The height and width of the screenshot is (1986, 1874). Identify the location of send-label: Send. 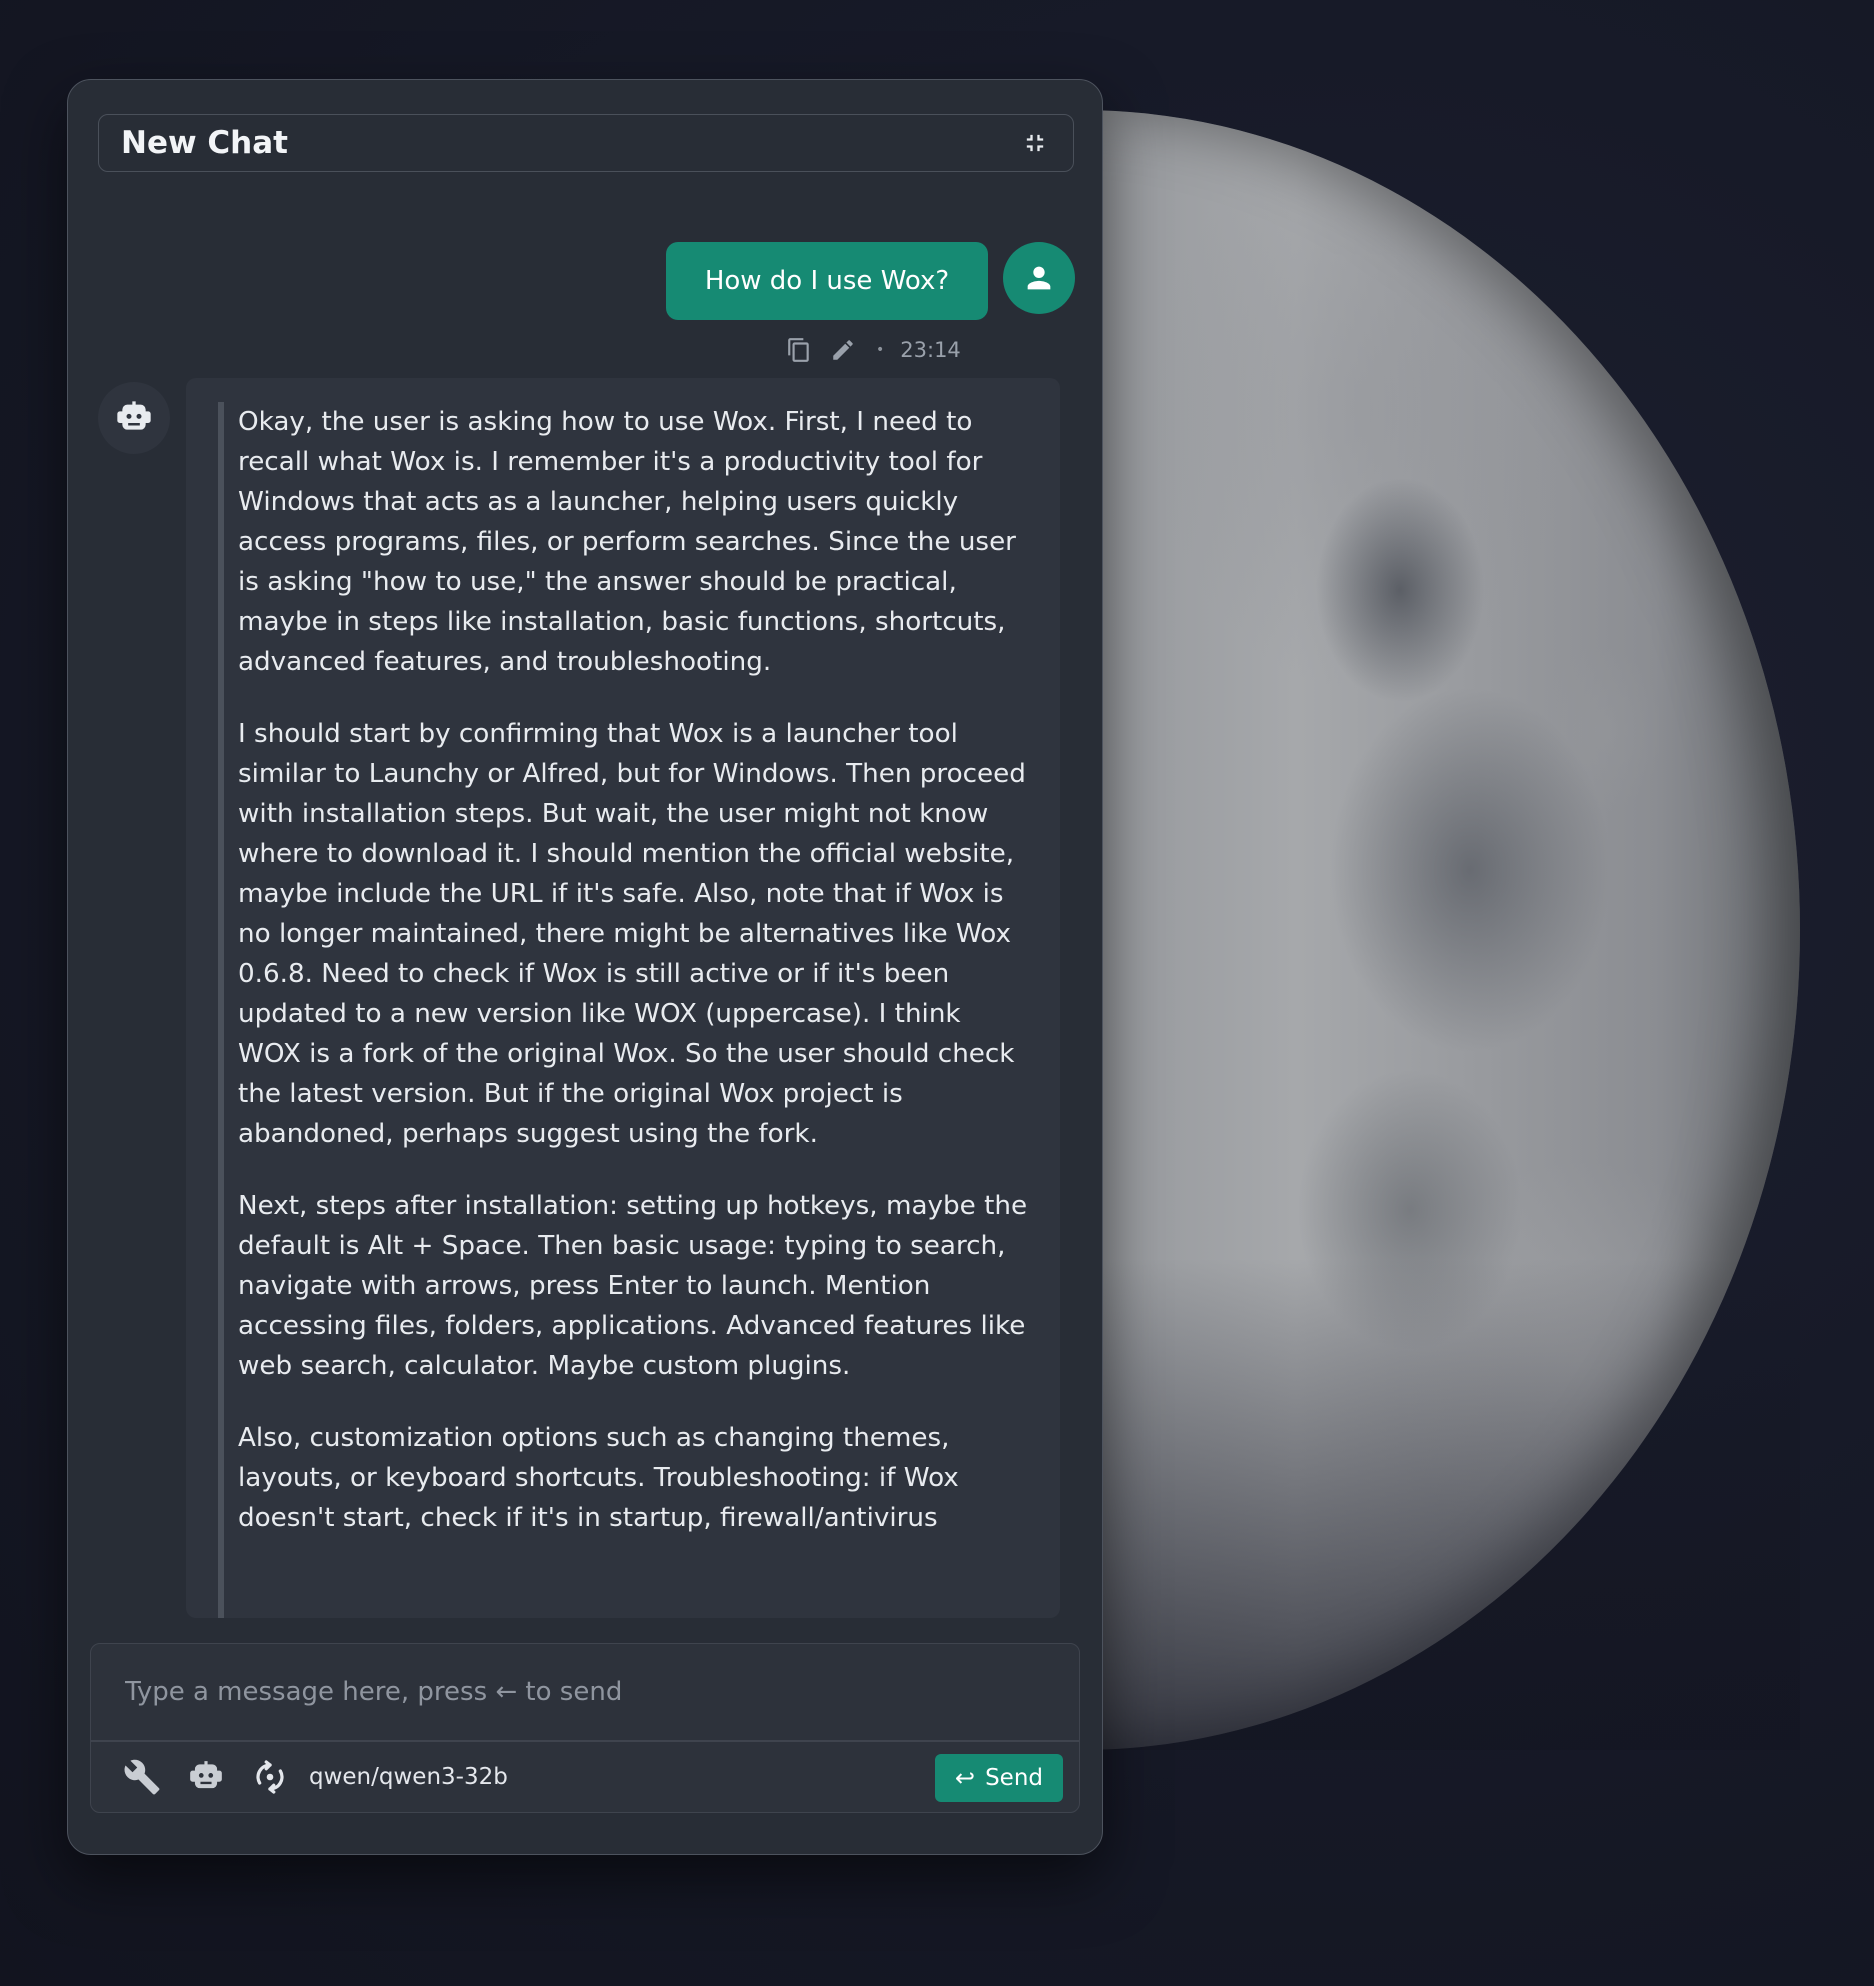
(1014, 1778).